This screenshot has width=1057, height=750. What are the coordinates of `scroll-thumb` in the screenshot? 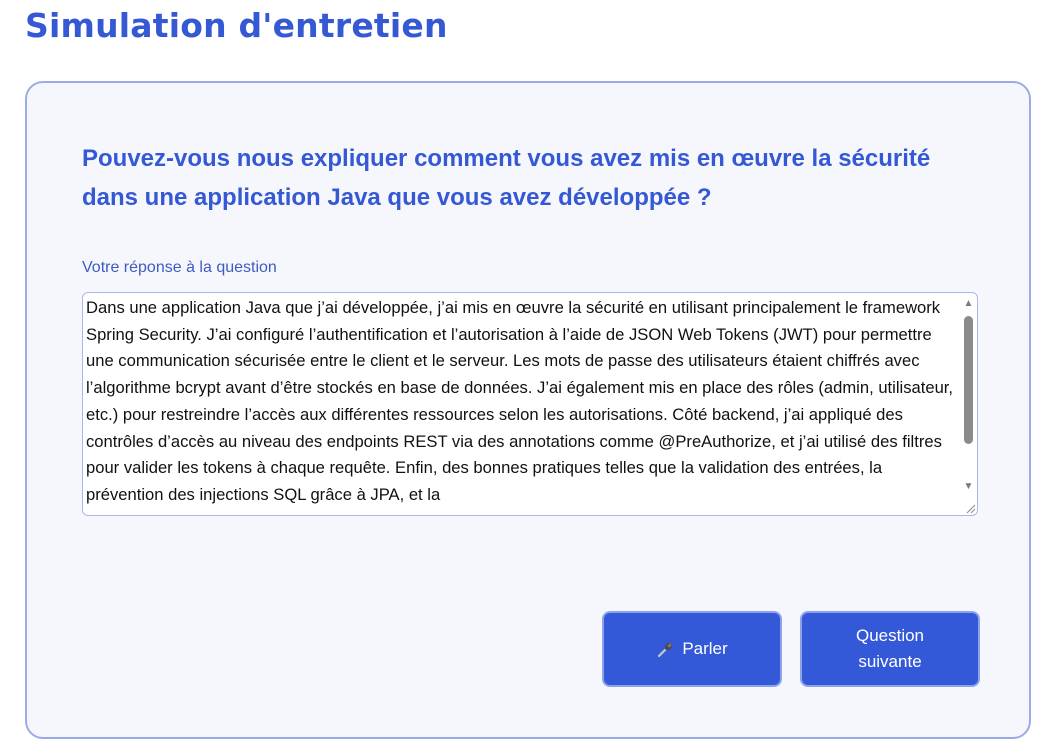 It's located at (968, 380).